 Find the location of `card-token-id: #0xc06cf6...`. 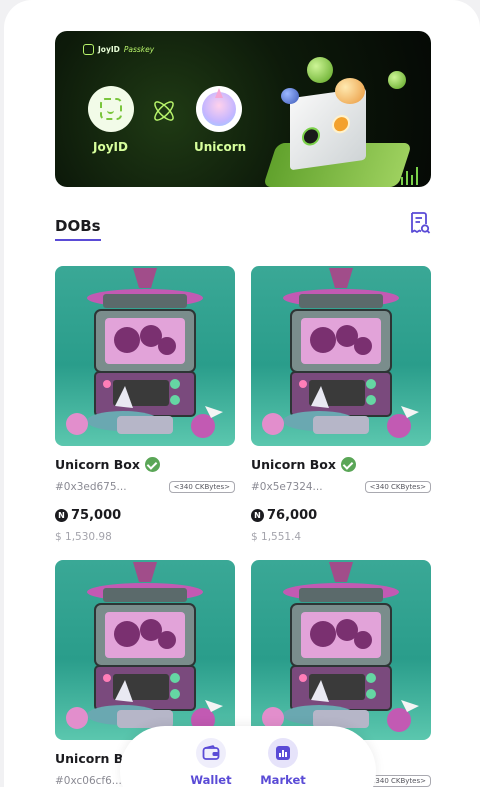

card-token-id: #0xc06cf6... is located at coordinates (88, 781).